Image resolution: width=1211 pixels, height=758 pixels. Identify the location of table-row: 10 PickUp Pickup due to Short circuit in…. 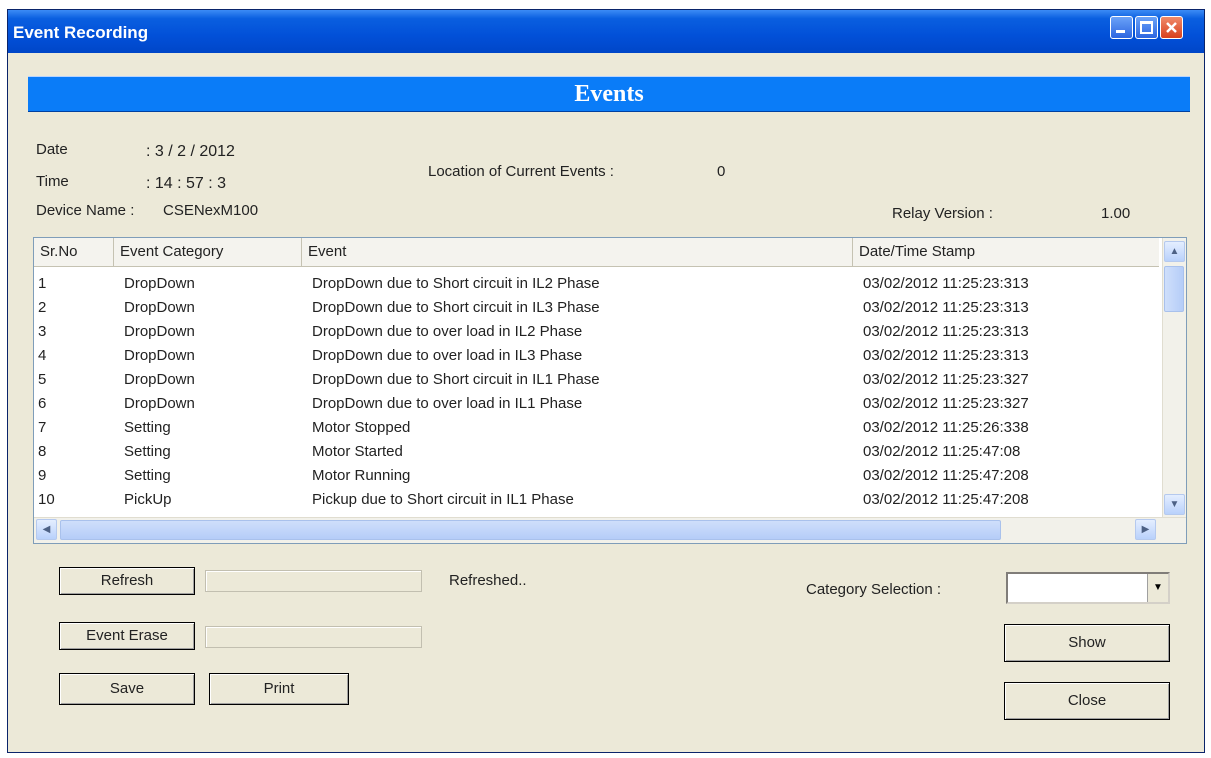
(596, 500).